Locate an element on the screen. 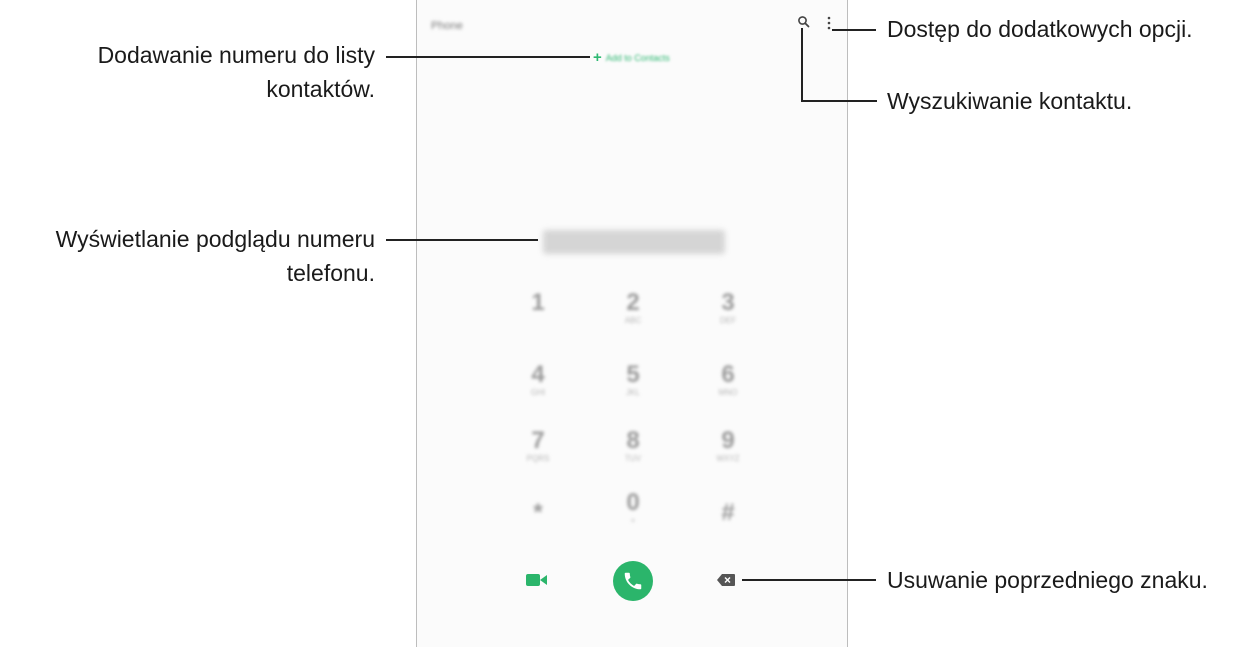 This screenshot has width=1257, height=647. callout-line-delete is located at coordinates (809, 580).